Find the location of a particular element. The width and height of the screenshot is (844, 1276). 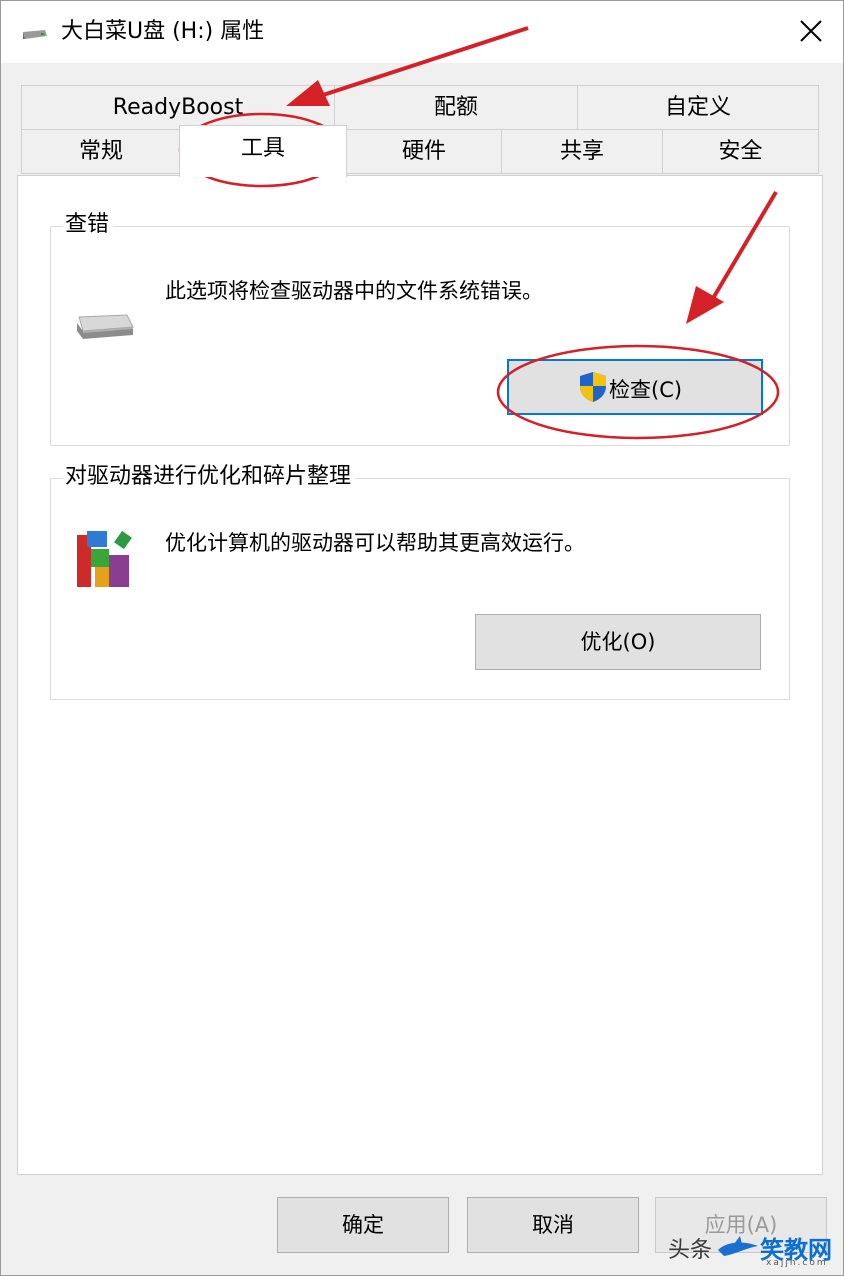

ok-button: 确定 is located at coordinates (363, 1225).